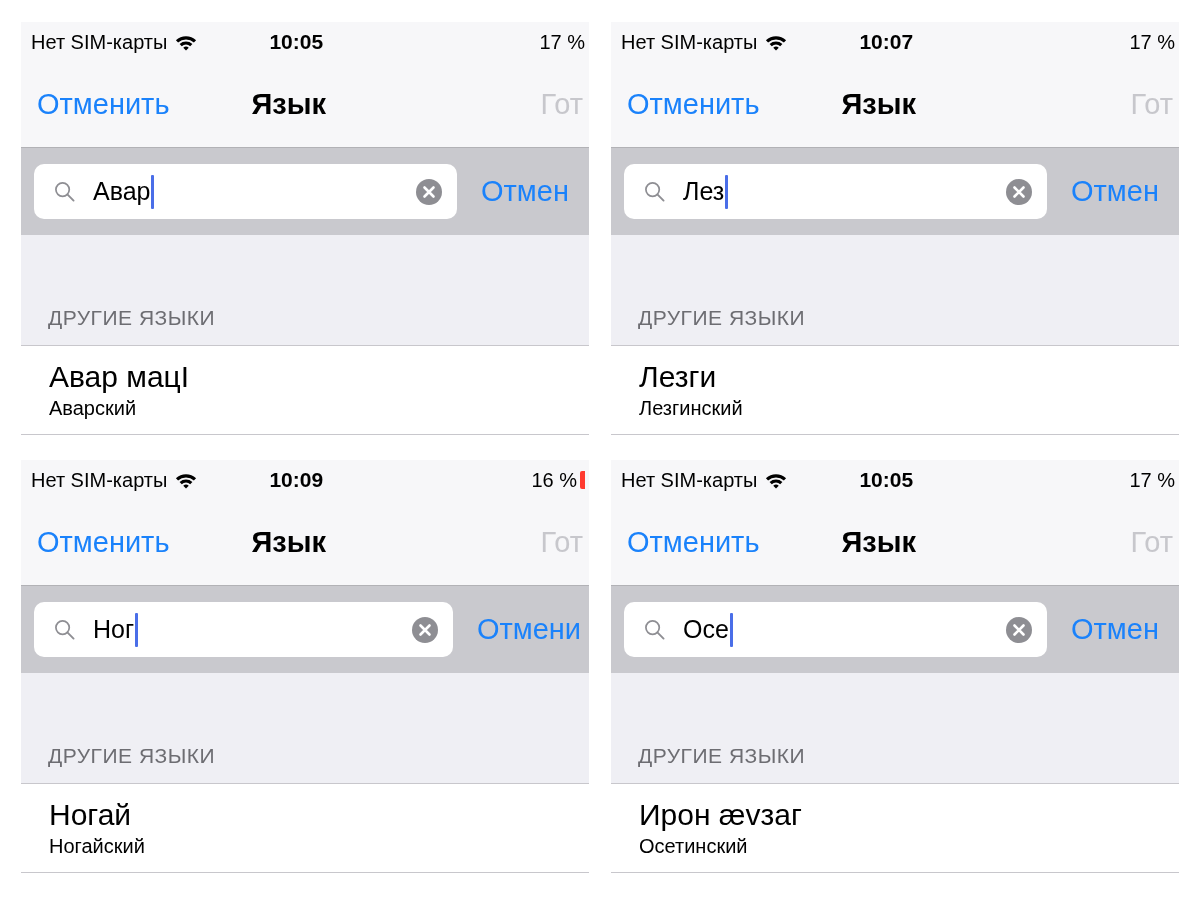  I want to click on language-native-name: Ирон ævзаг, so click(721, 815).